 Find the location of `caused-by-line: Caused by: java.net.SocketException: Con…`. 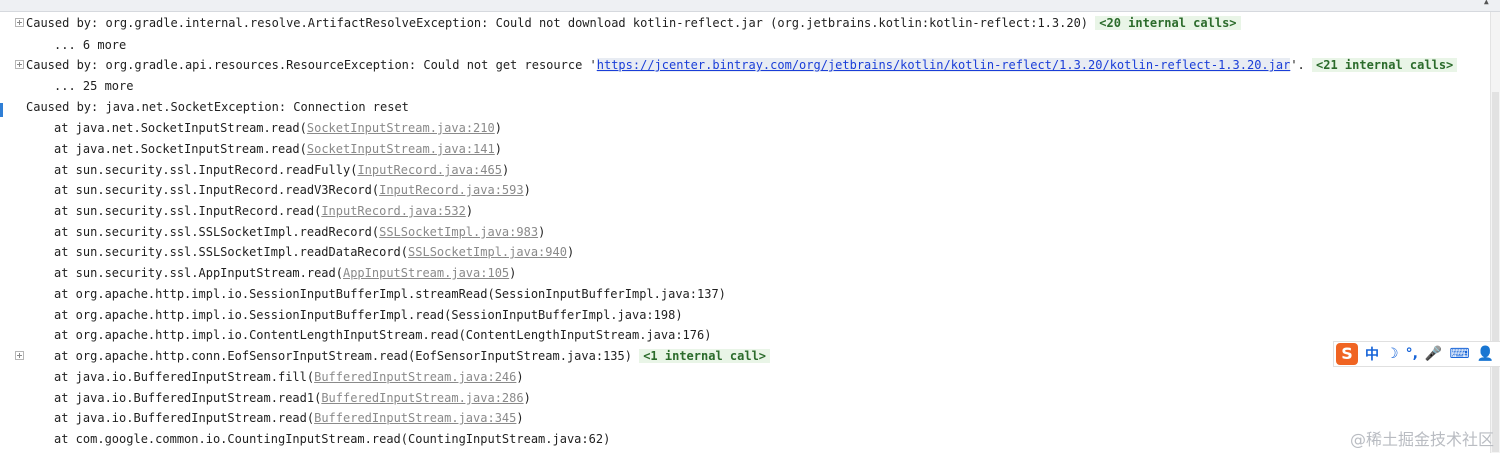

caused-by-line: Caused by: java.net.SocketException: Con… is located at coordinates (217, 107).